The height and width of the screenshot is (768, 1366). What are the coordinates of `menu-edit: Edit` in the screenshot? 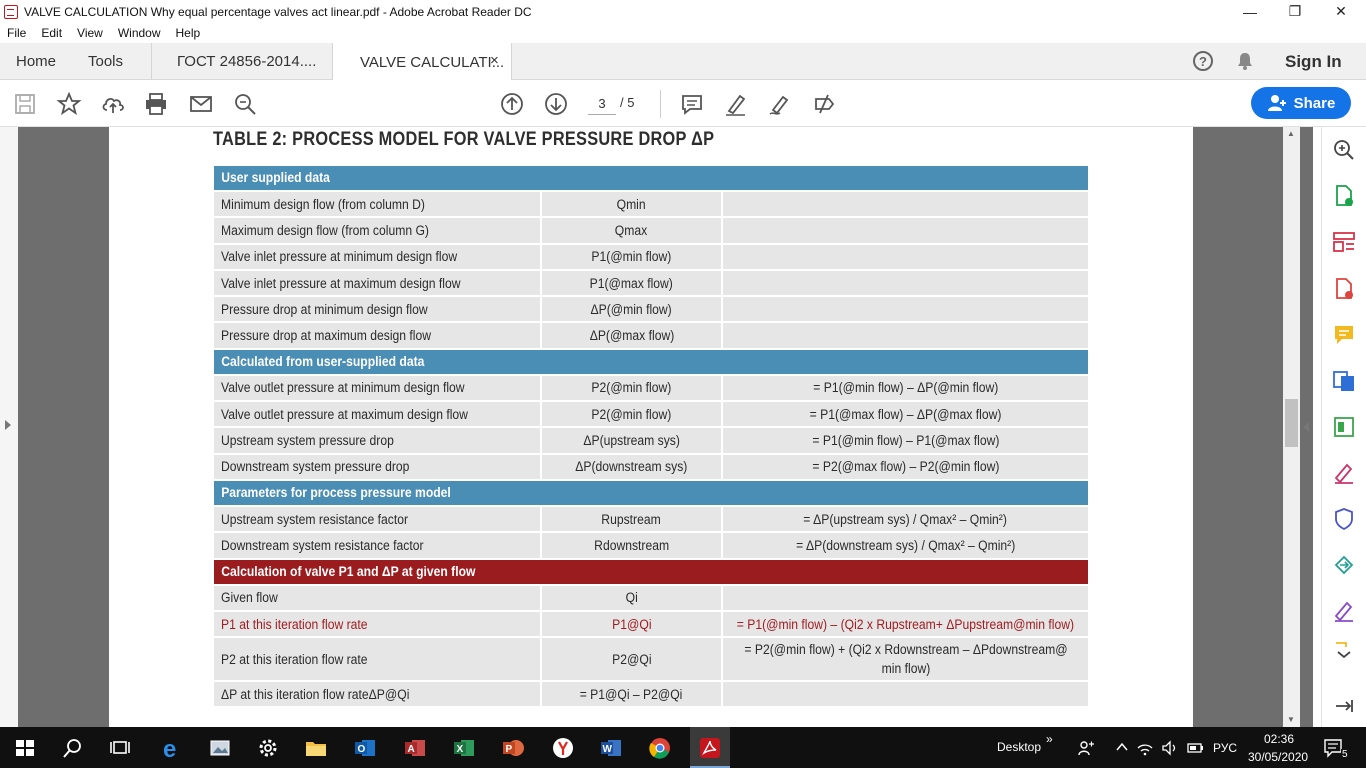 It's located at (51, 33).